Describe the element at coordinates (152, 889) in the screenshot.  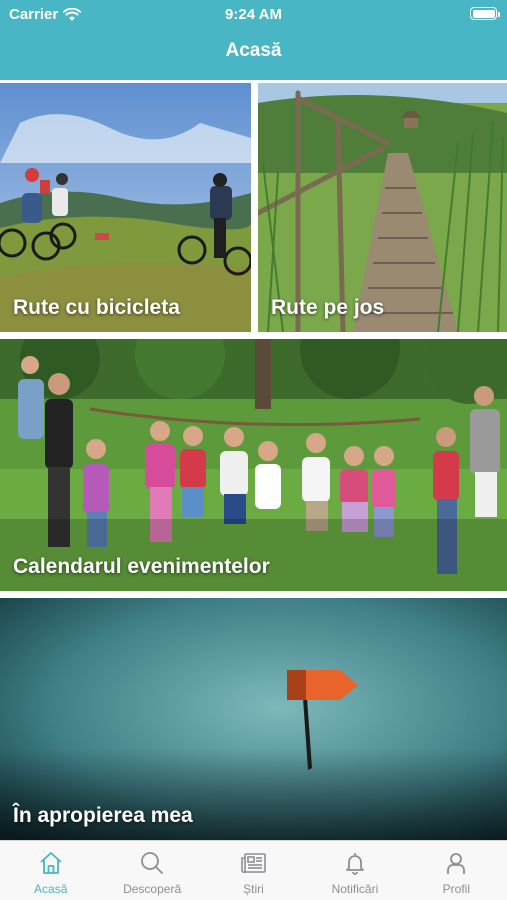
I see `tab-label: Descoperă` at that location.